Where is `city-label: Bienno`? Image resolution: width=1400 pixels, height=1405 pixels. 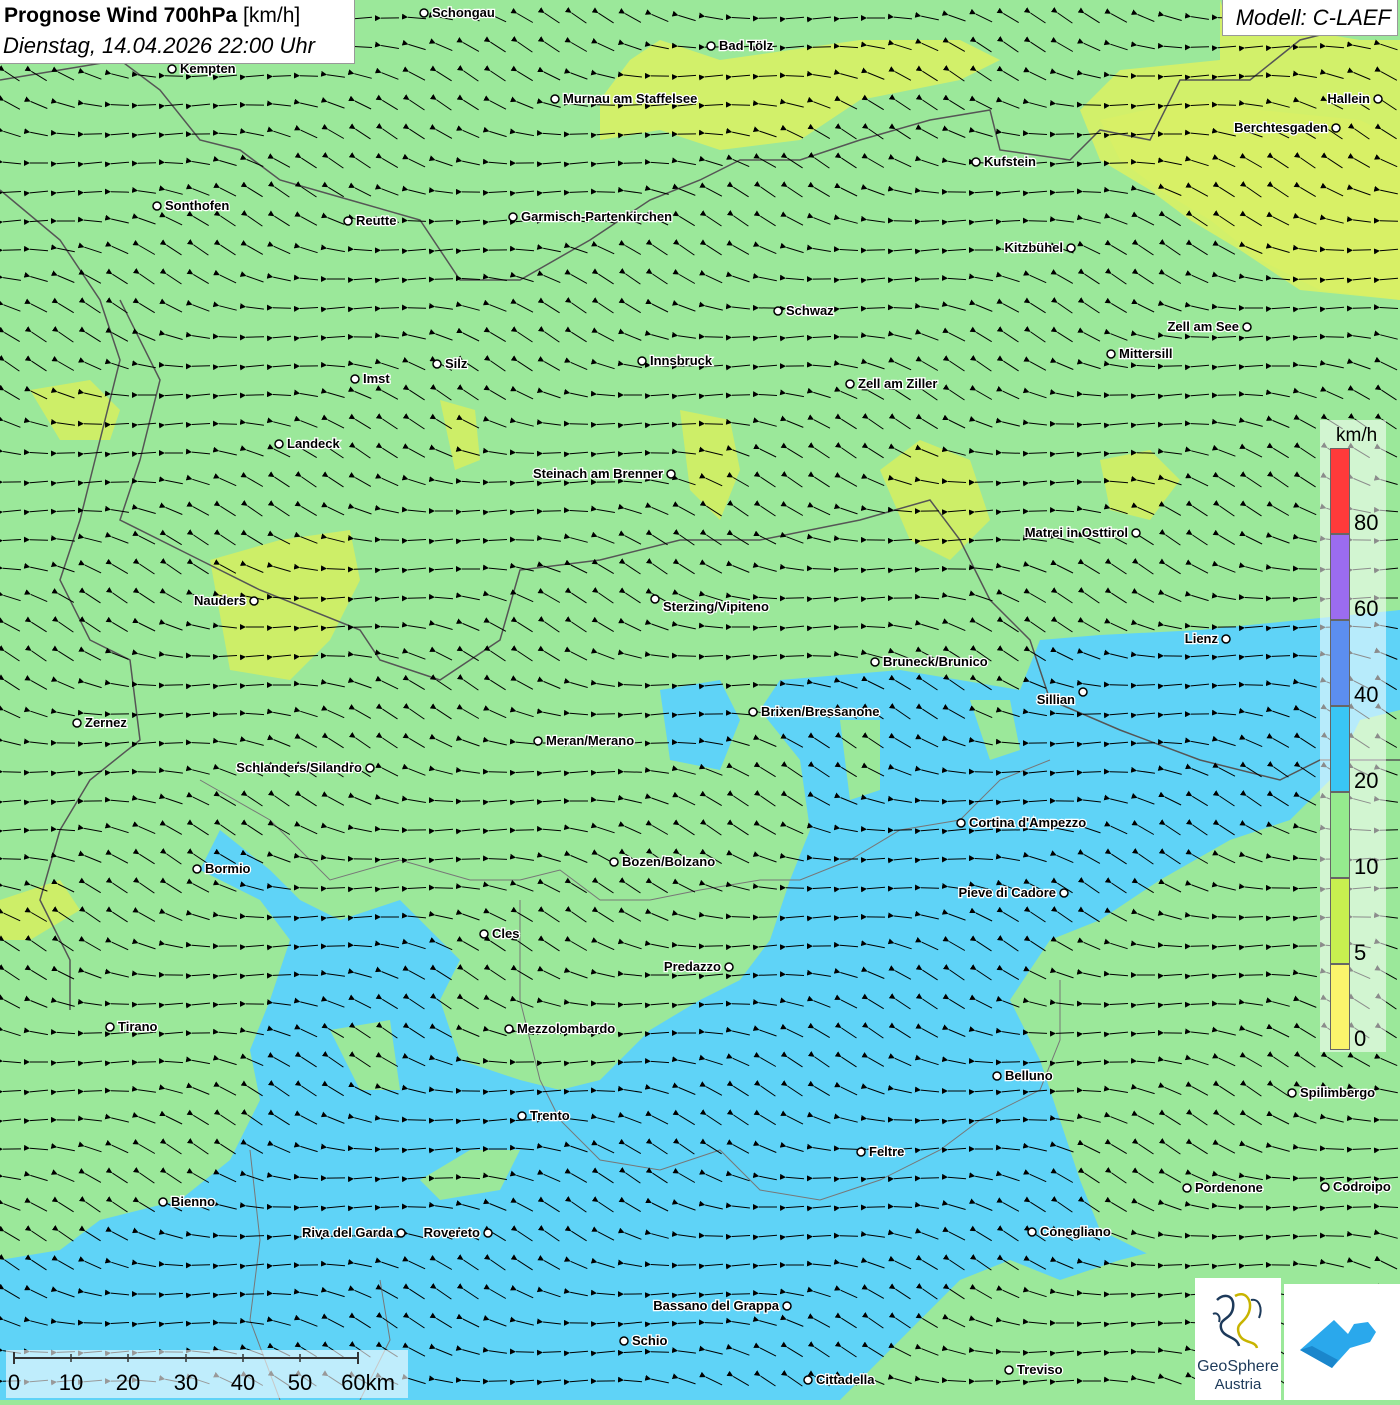
city-label: Bienno is located at coordinates (193, 1201).